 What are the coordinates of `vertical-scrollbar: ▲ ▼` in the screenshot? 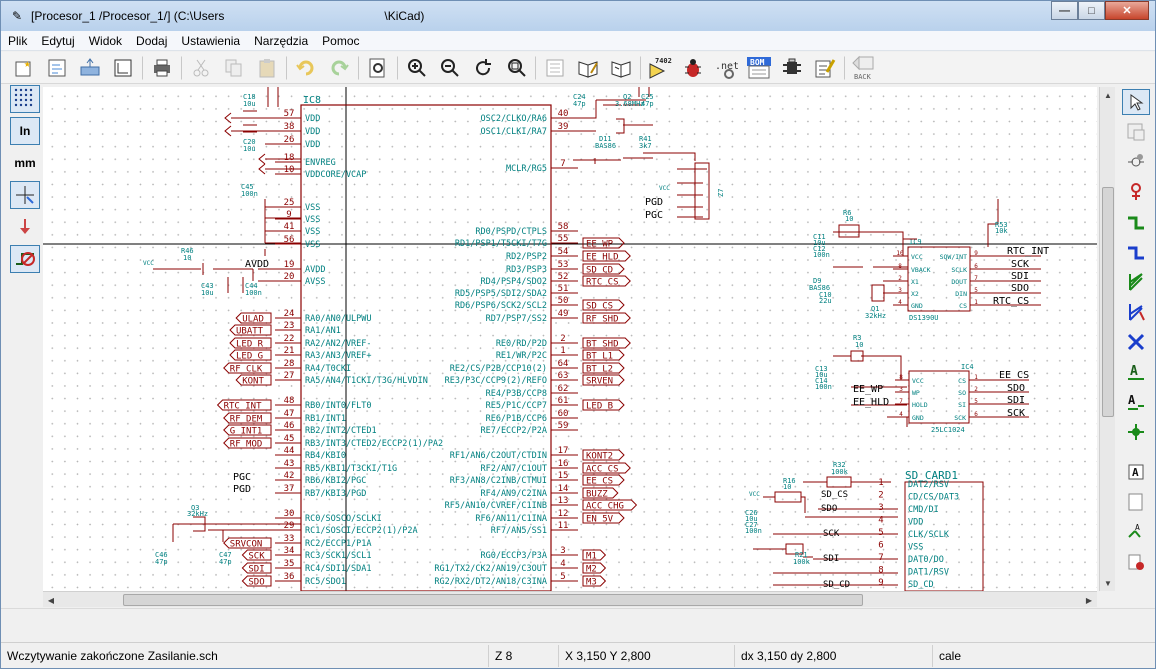 It's located at (1107, 339).